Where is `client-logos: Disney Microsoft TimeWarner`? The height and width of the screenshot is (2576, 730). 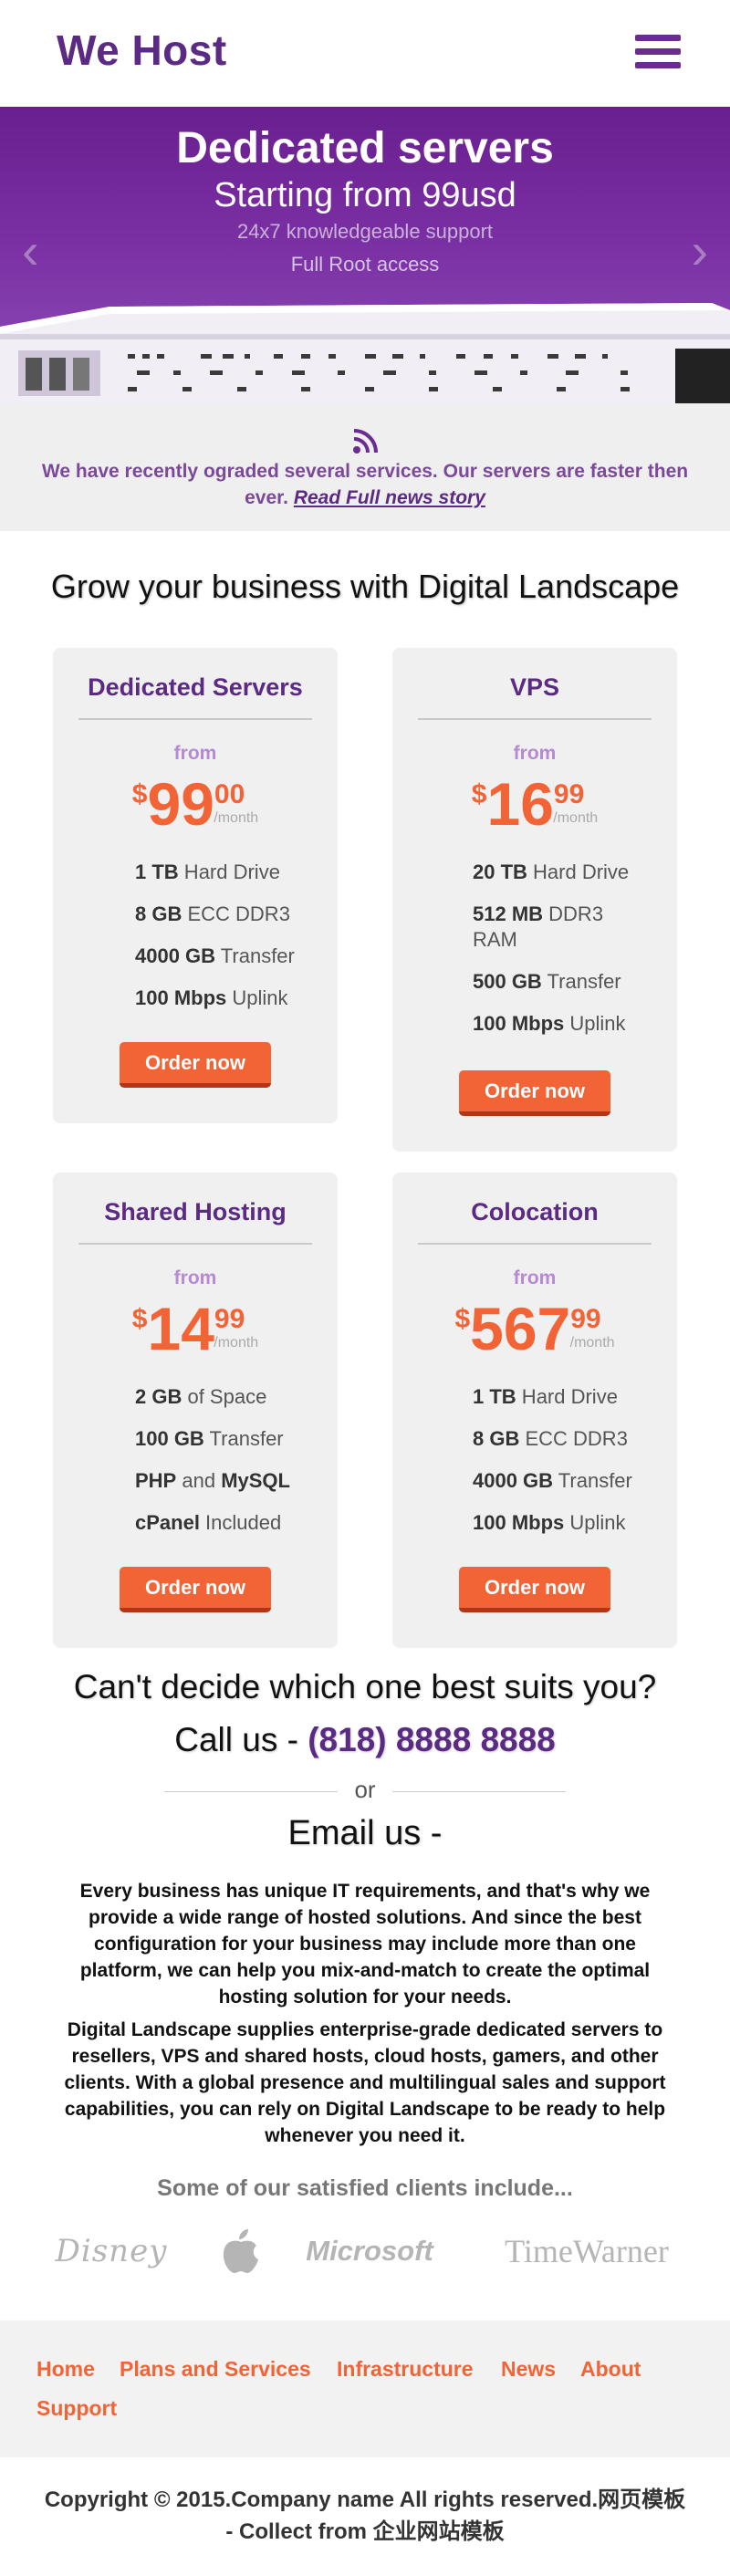
client-logos: Disney Microsoft TimeWarner is located at coordinates (365, 2251).